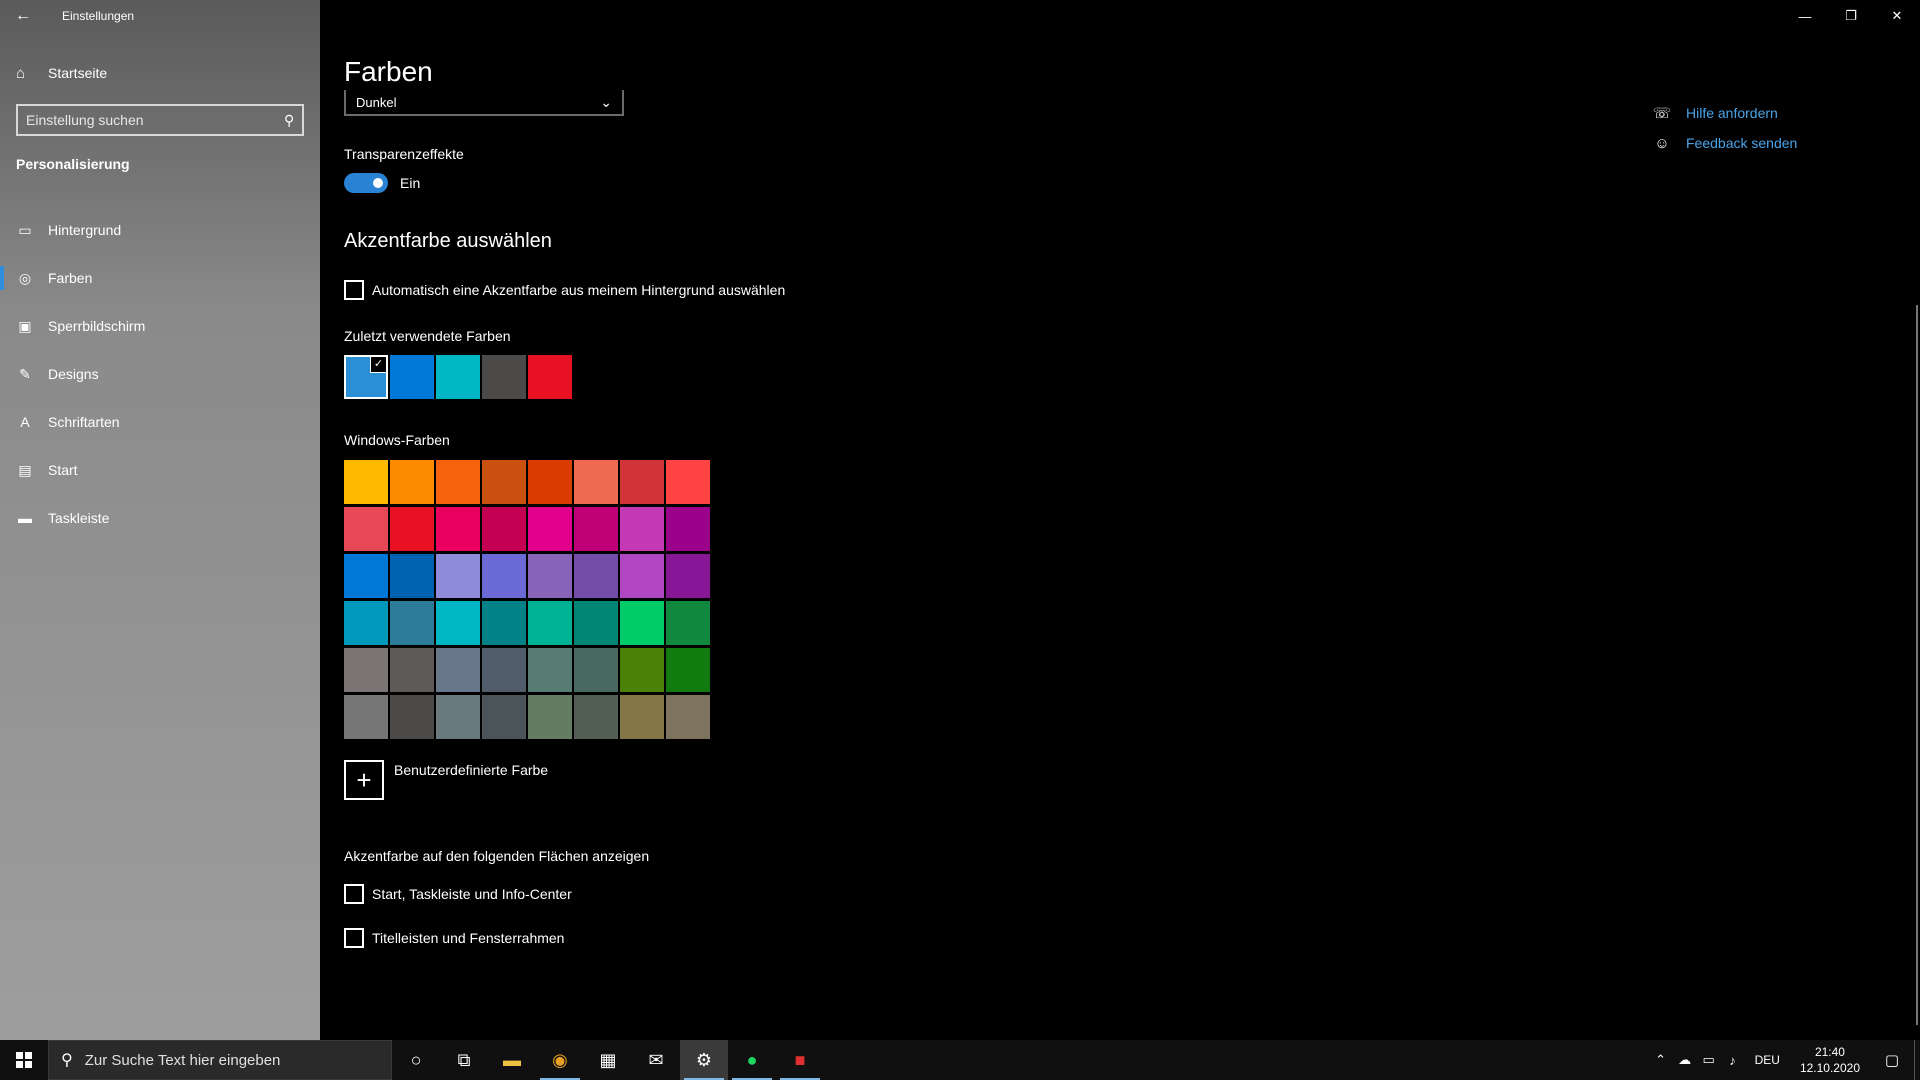 Image resolution: width=1920 pixels, height=1080 pixels. I want to click on scrollbar, so click(1917, 665).